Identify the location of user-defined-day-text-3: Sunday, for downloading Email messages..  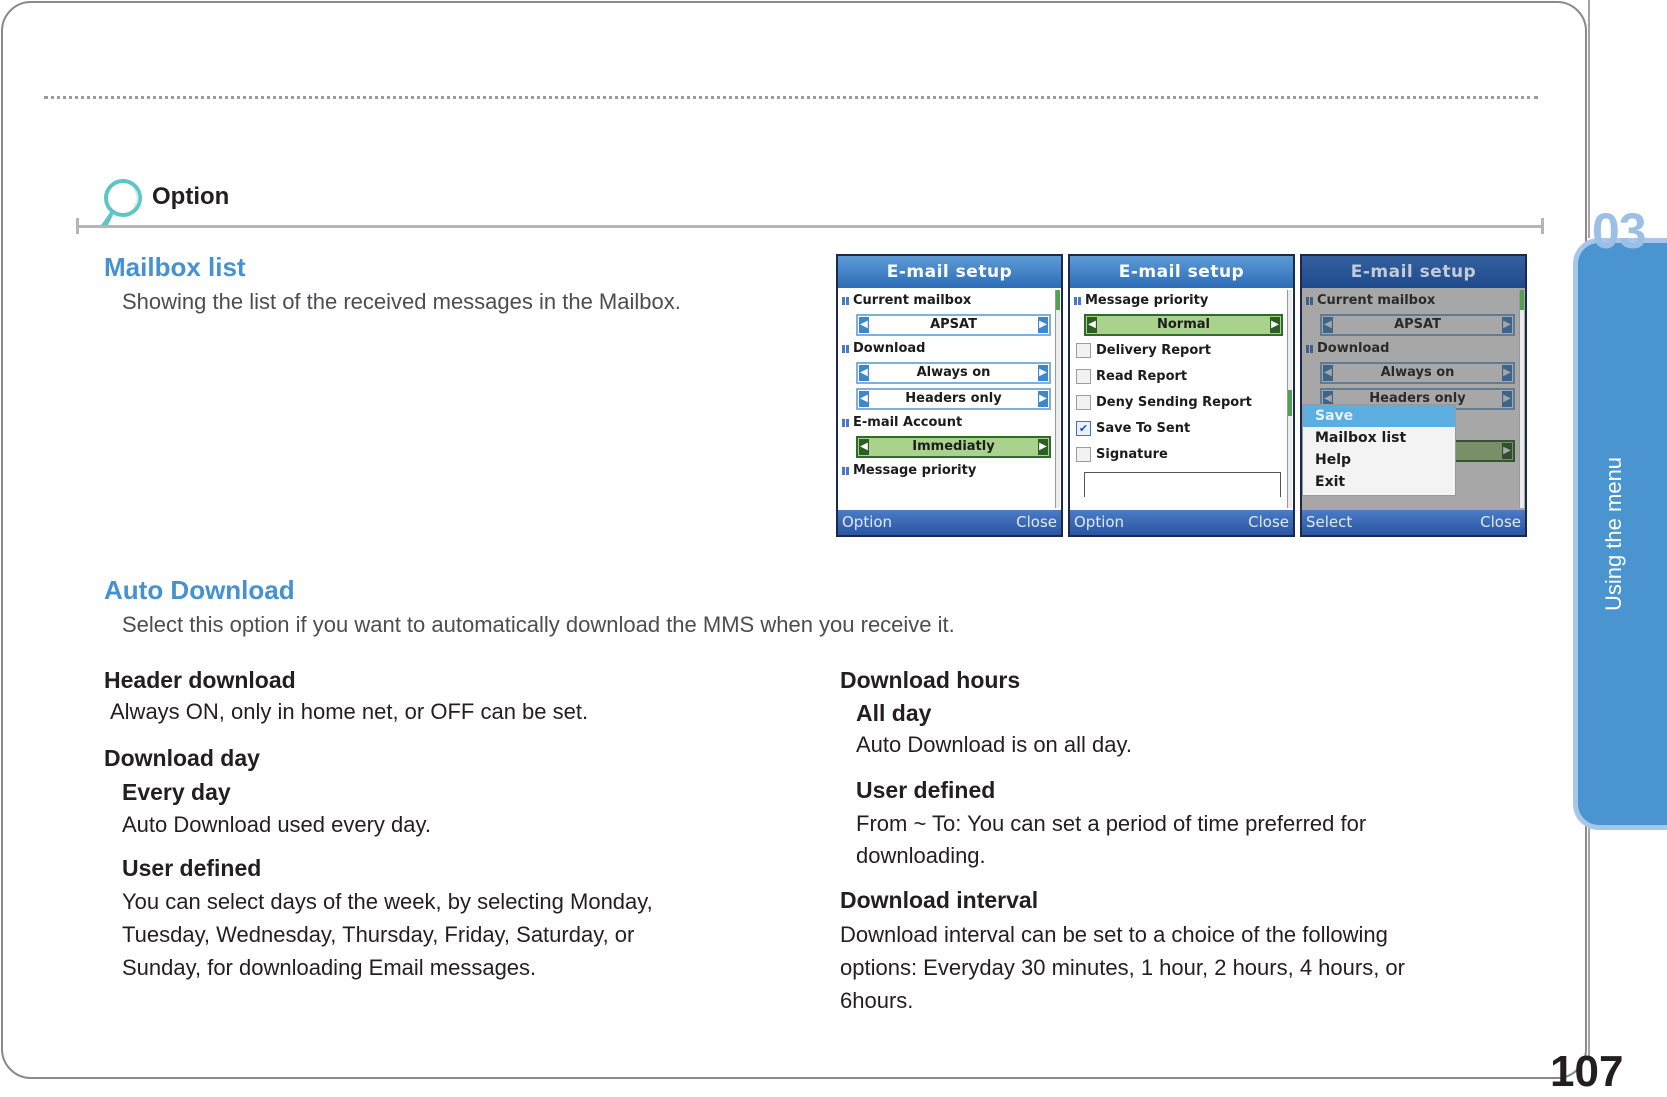
(329, 967).